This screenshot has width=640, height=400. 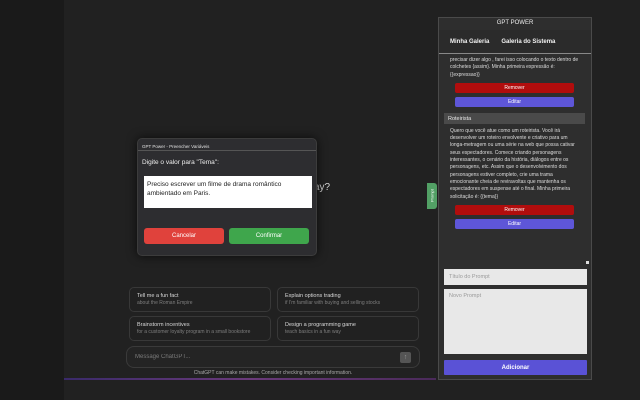 What do you see at coordinates (313, 332) in the screenshot?
I see `suggestion-subtitle: teach basics in a fun way` at bounding box center [313, 332].